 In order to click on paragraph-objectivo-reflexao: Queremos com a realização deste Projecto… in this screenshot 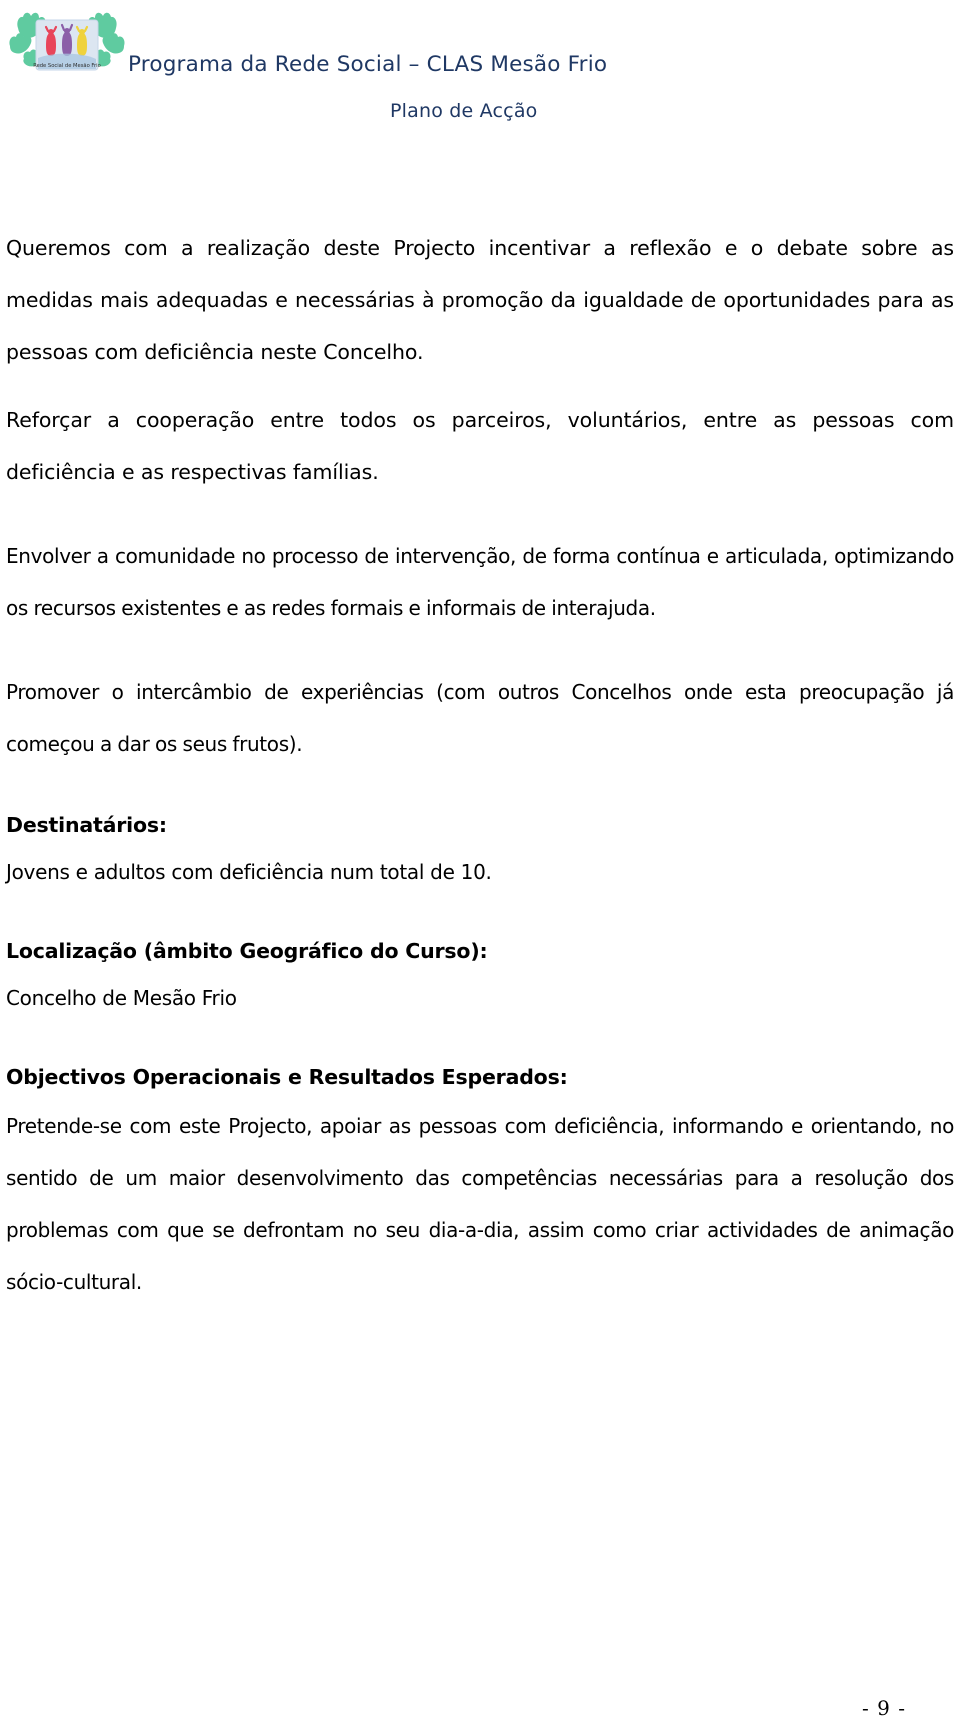, I will do `click(480, 300)`.